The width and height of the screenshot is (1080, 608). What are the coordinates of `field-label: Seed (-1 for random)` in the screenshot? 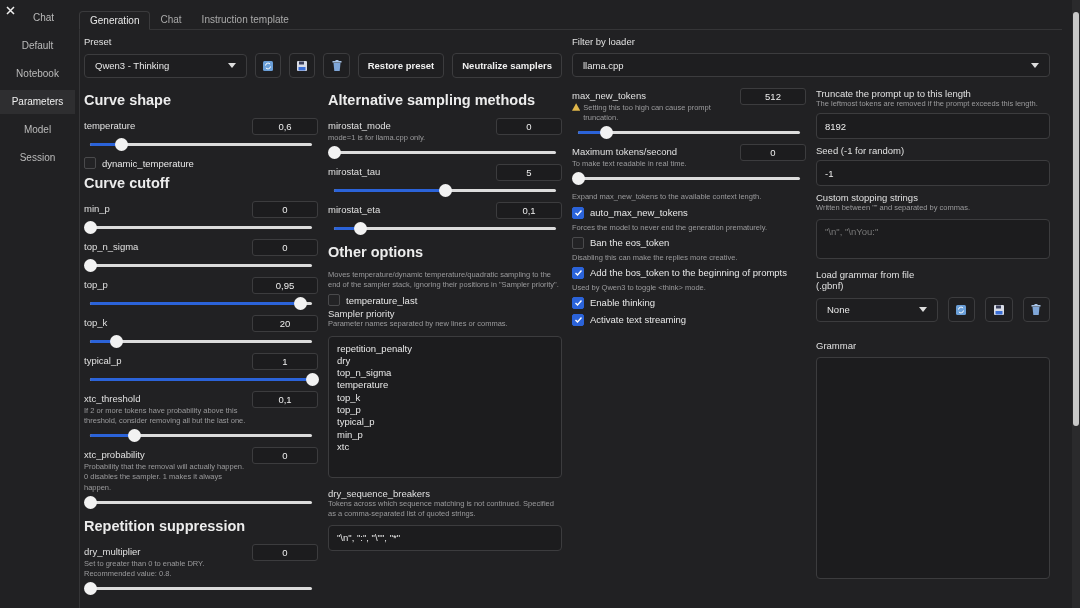 It's located at (861, 151).